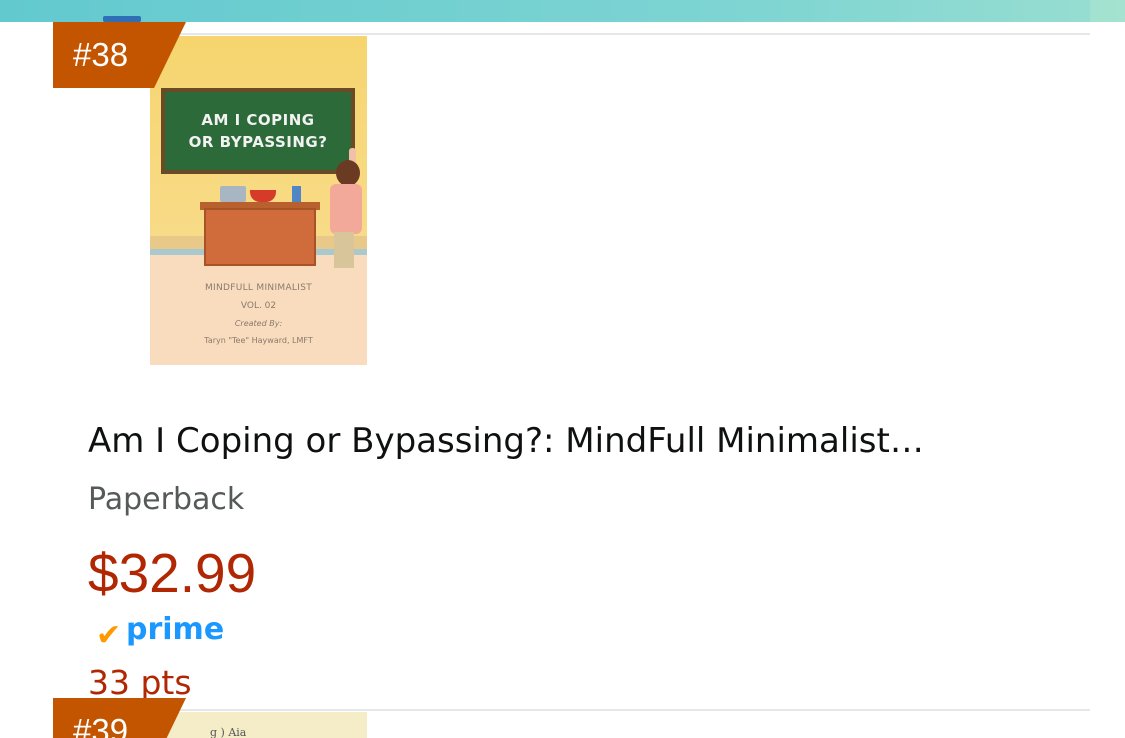 The height and width of the screenshot is (738, 1125). I want to click on cover-laptop, so click(233, 194).